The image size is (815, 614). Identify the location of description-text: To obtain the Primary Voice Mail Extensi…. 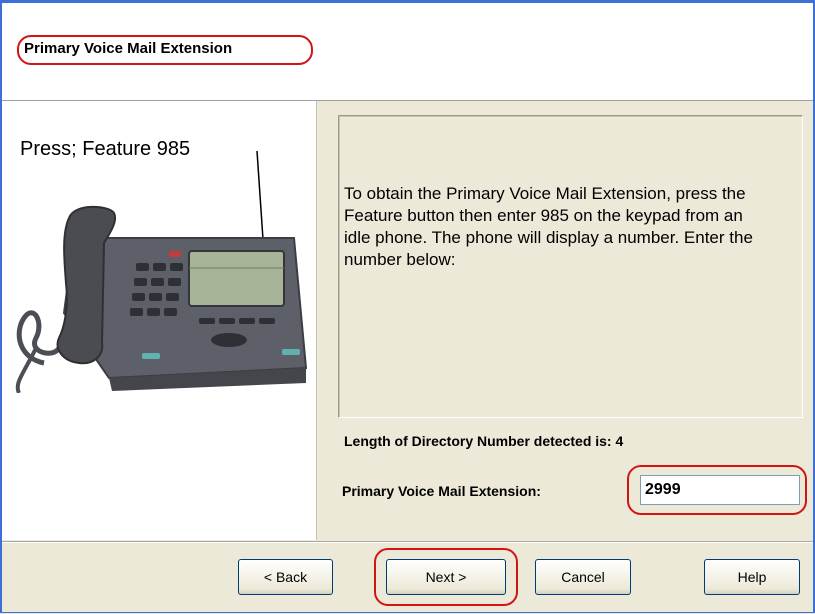
(548, 226).